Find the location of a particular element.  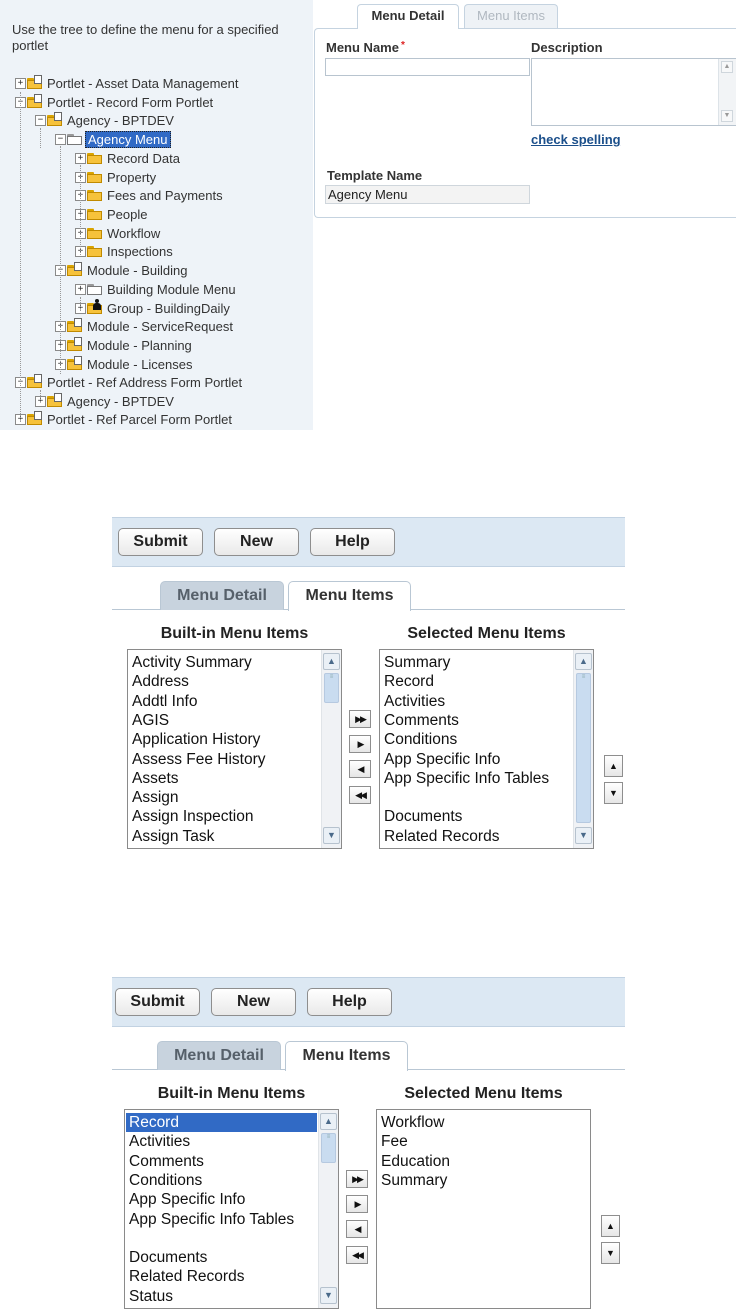

list-option: Address is located at coordinates (160, 681).